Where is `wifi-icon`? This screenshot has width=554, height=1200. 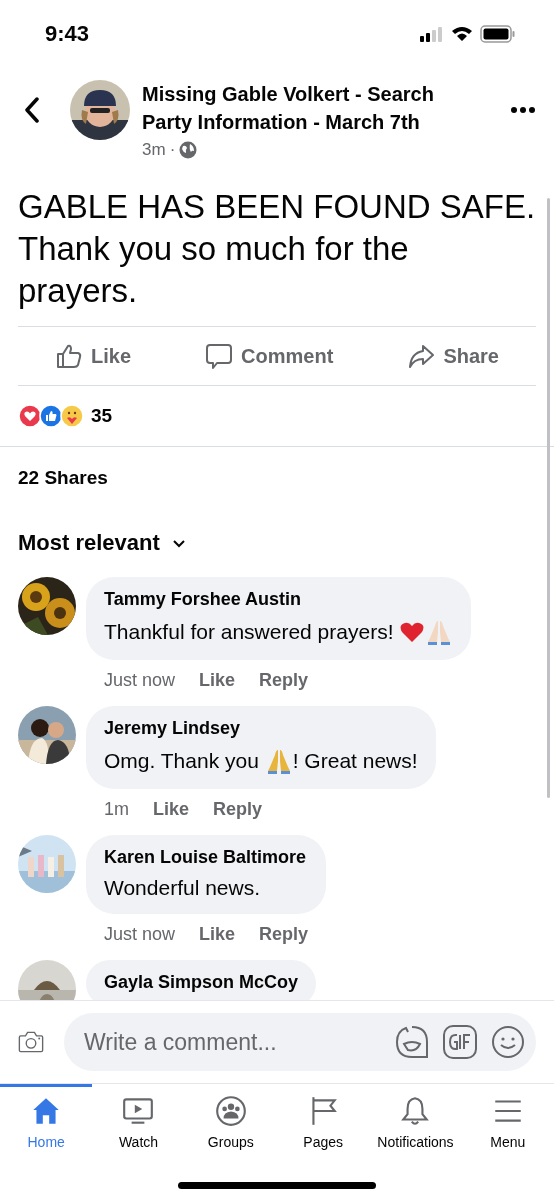 wifi-icon is located at coordinates (462, 34).